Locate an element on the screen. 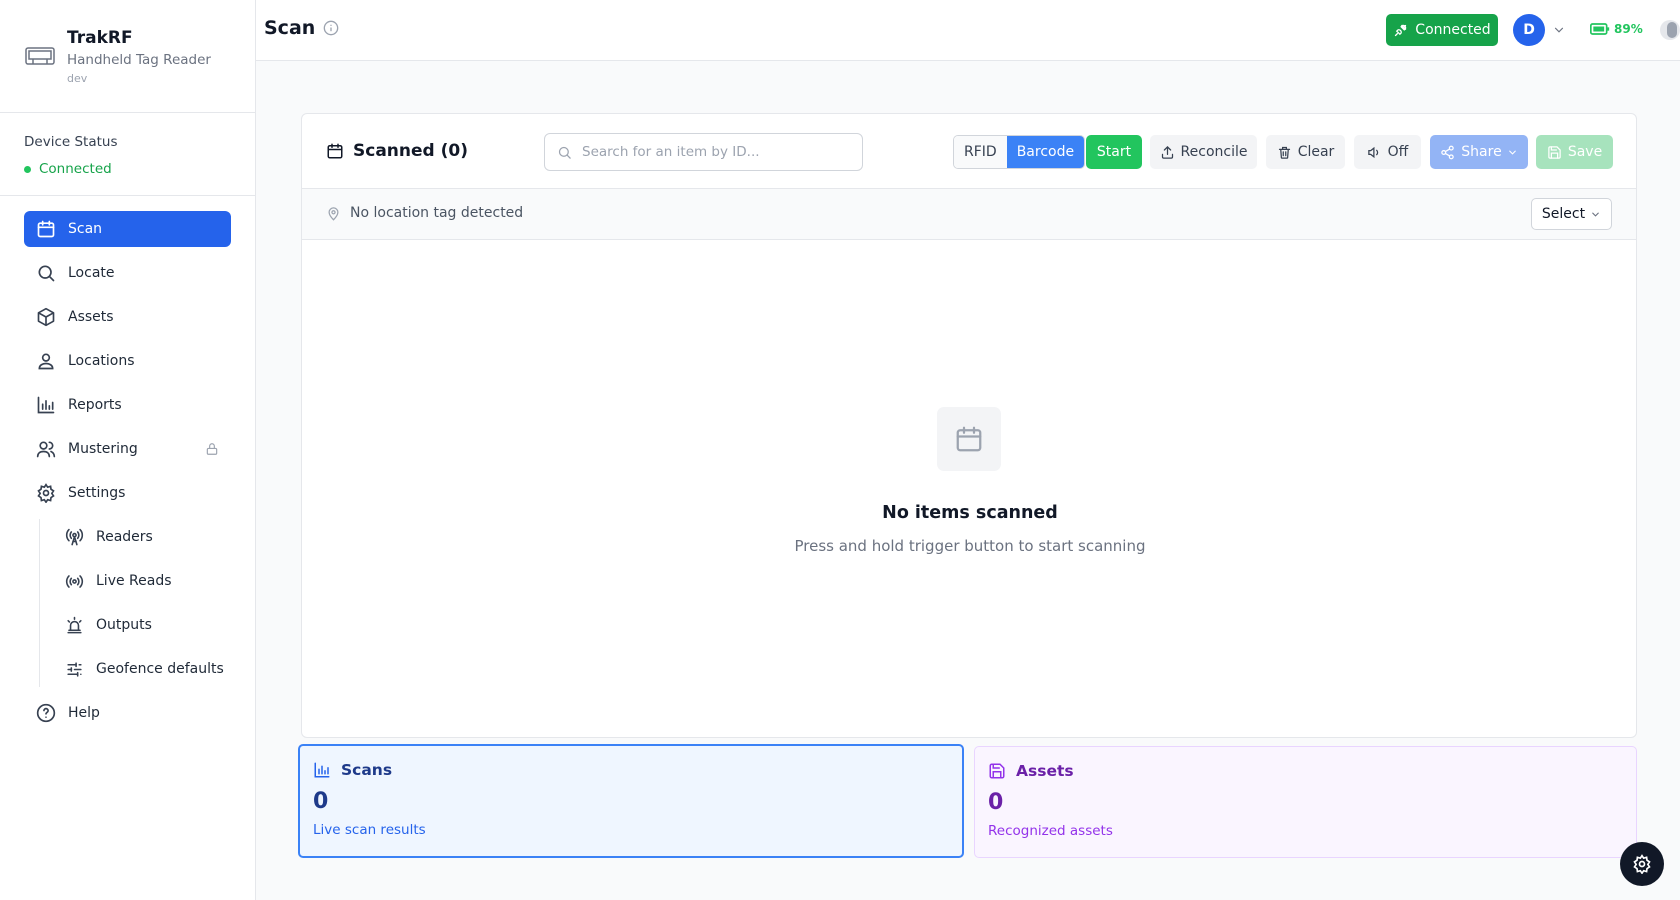 The image size is (1680, 900). settings-fab is located at coordinates (1642, 864).